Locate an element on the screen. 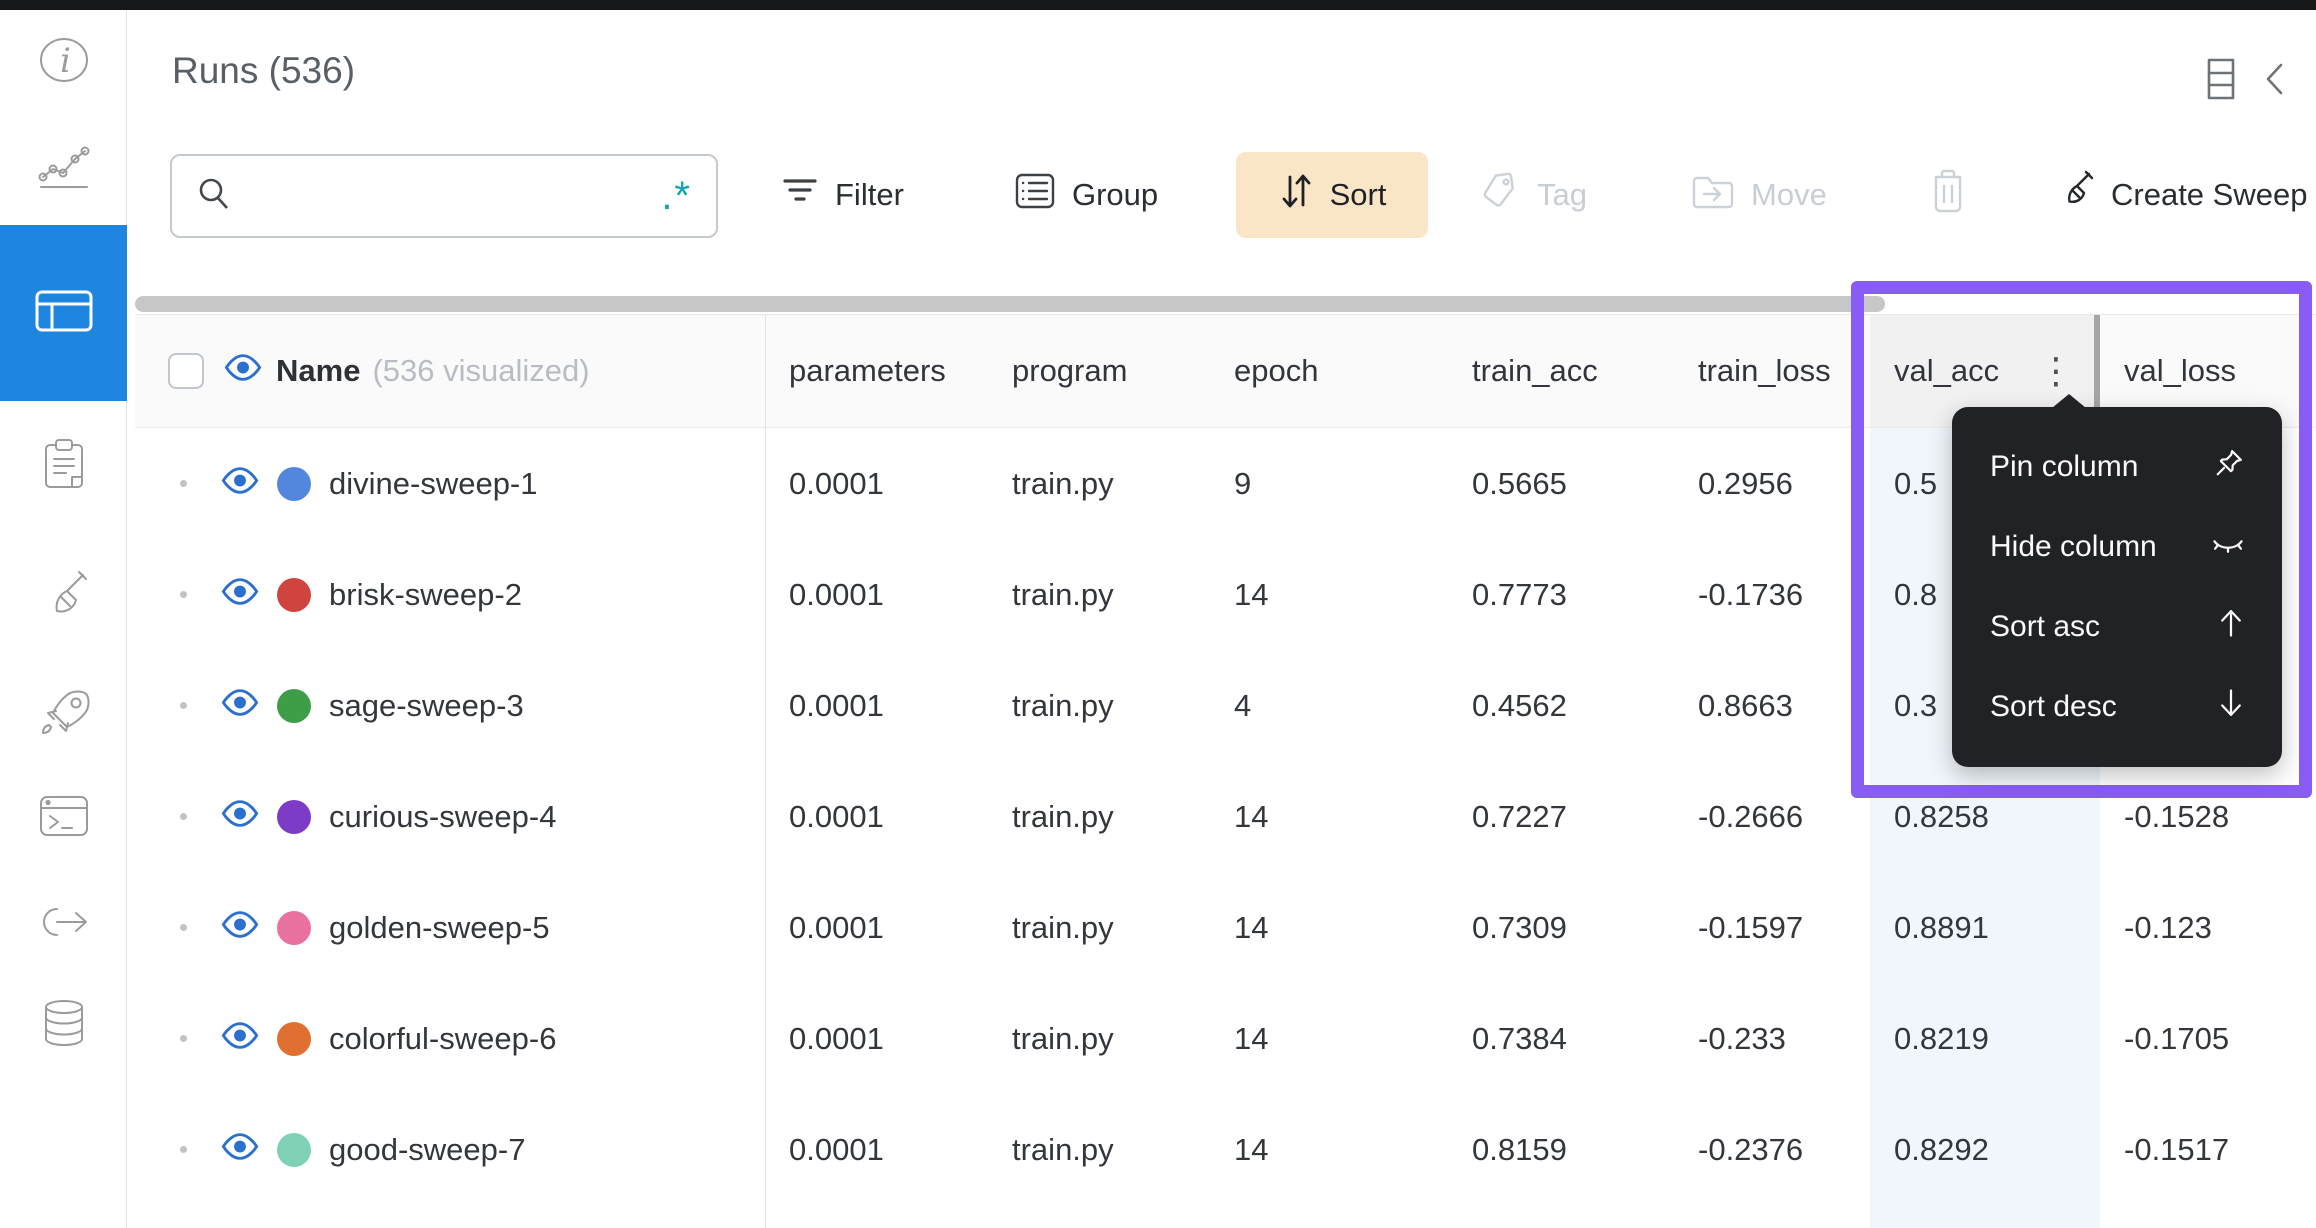 This screenshot has height=1228, width=2316. name-column-header: Name (536 visualized) is located at coordinates (450, 371).